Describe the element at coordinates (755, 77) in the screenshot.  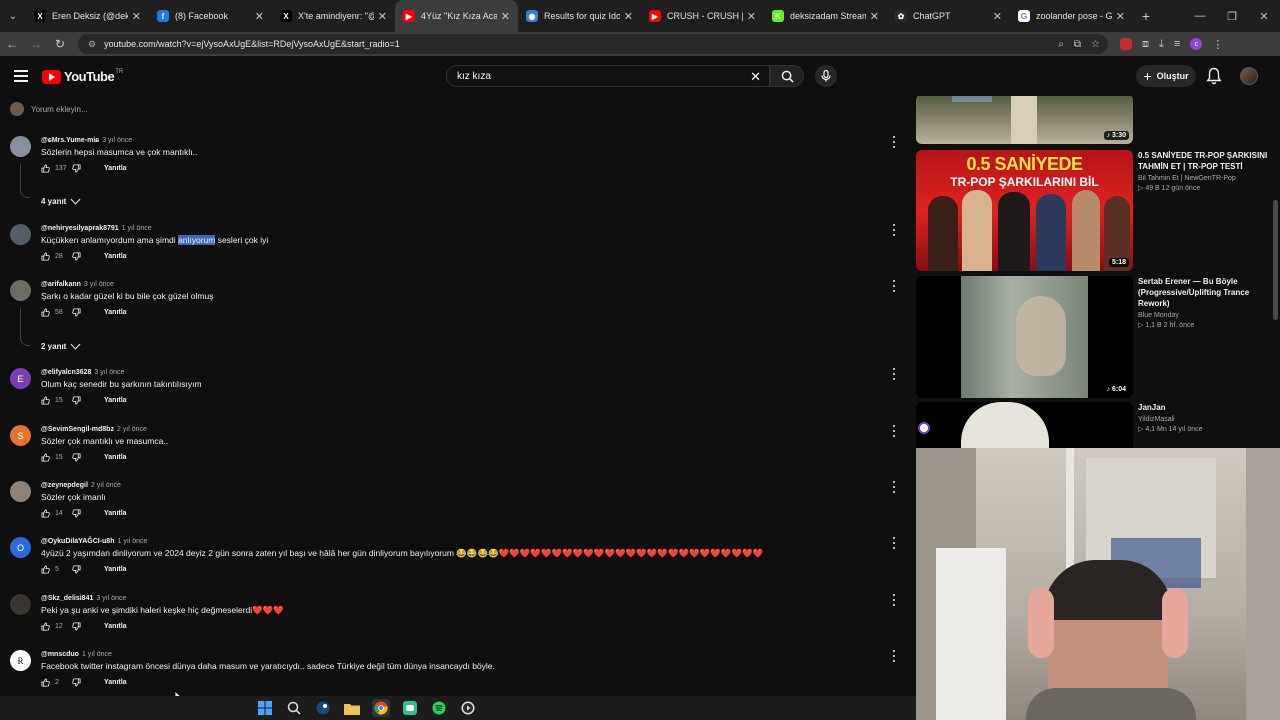
I see `clear-search-icon: ✕` at that location.